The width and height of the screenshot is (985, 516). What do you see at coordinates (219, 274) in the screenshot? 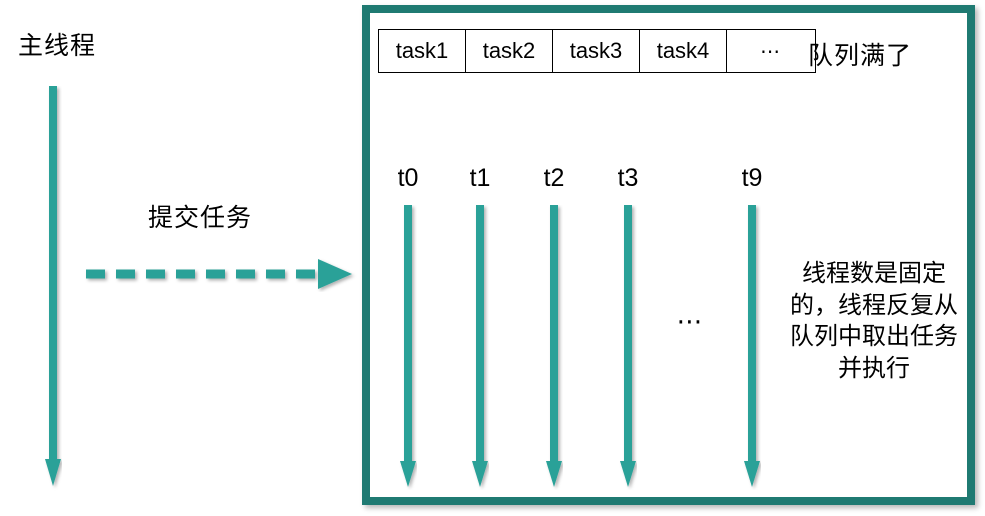
I see `submit-dashed-right-arrow-icon` at bounding box center [219, 274].